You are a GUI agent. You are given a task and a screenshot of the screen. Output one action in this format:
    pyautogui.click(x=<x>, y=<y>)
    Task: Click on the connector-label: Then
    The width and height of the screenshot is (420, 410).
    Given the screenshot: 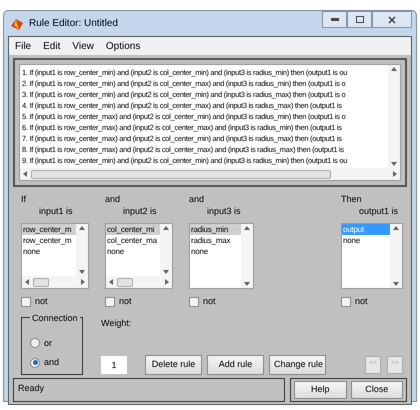 What is the action you would take?
    pyautogui.click(x=352, y=199)
    